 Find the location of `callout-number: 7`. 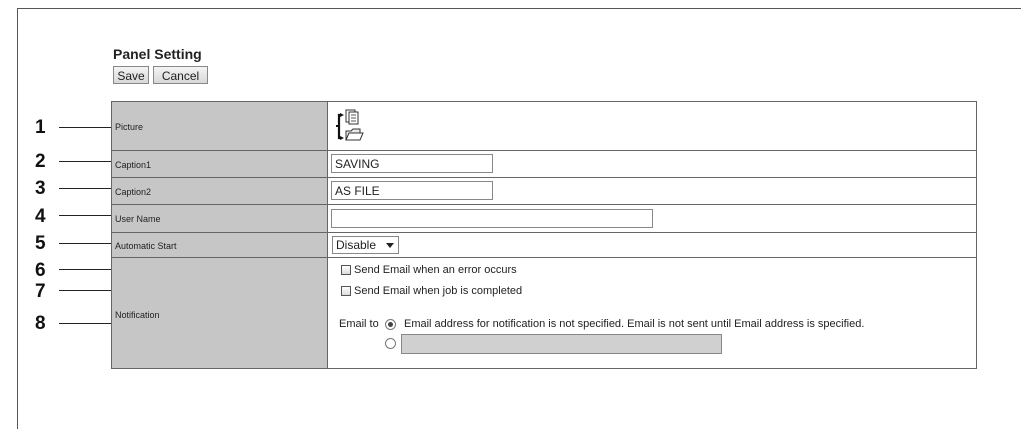

callout-number: 7 is located at coordinates (40, 291).